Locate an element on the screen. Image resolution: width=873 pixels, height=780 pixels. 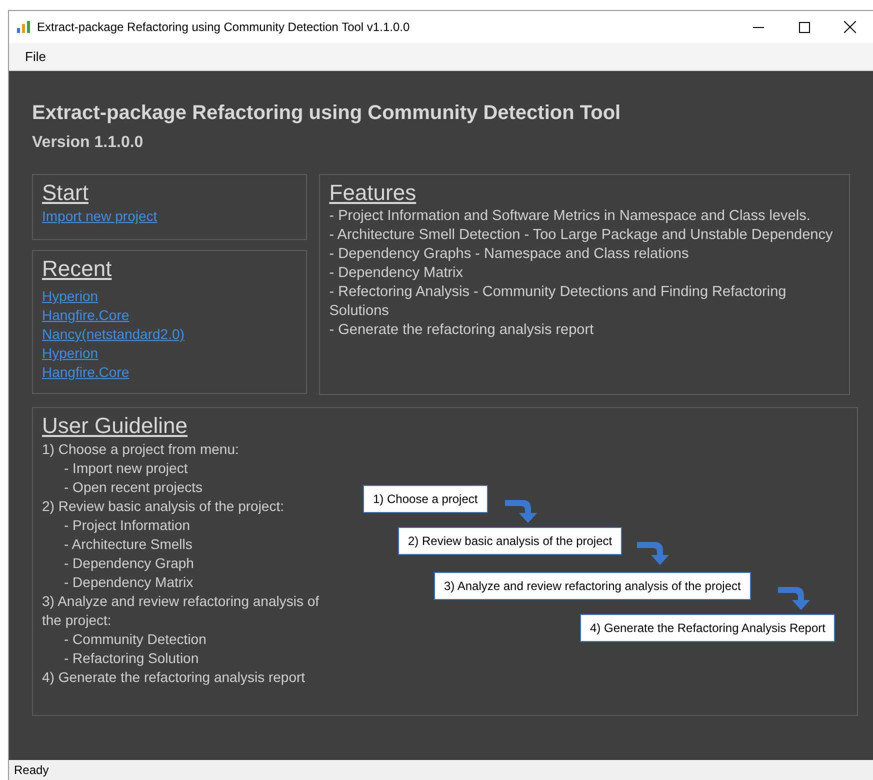
minimize-icon is located at coordinates (758, 27).